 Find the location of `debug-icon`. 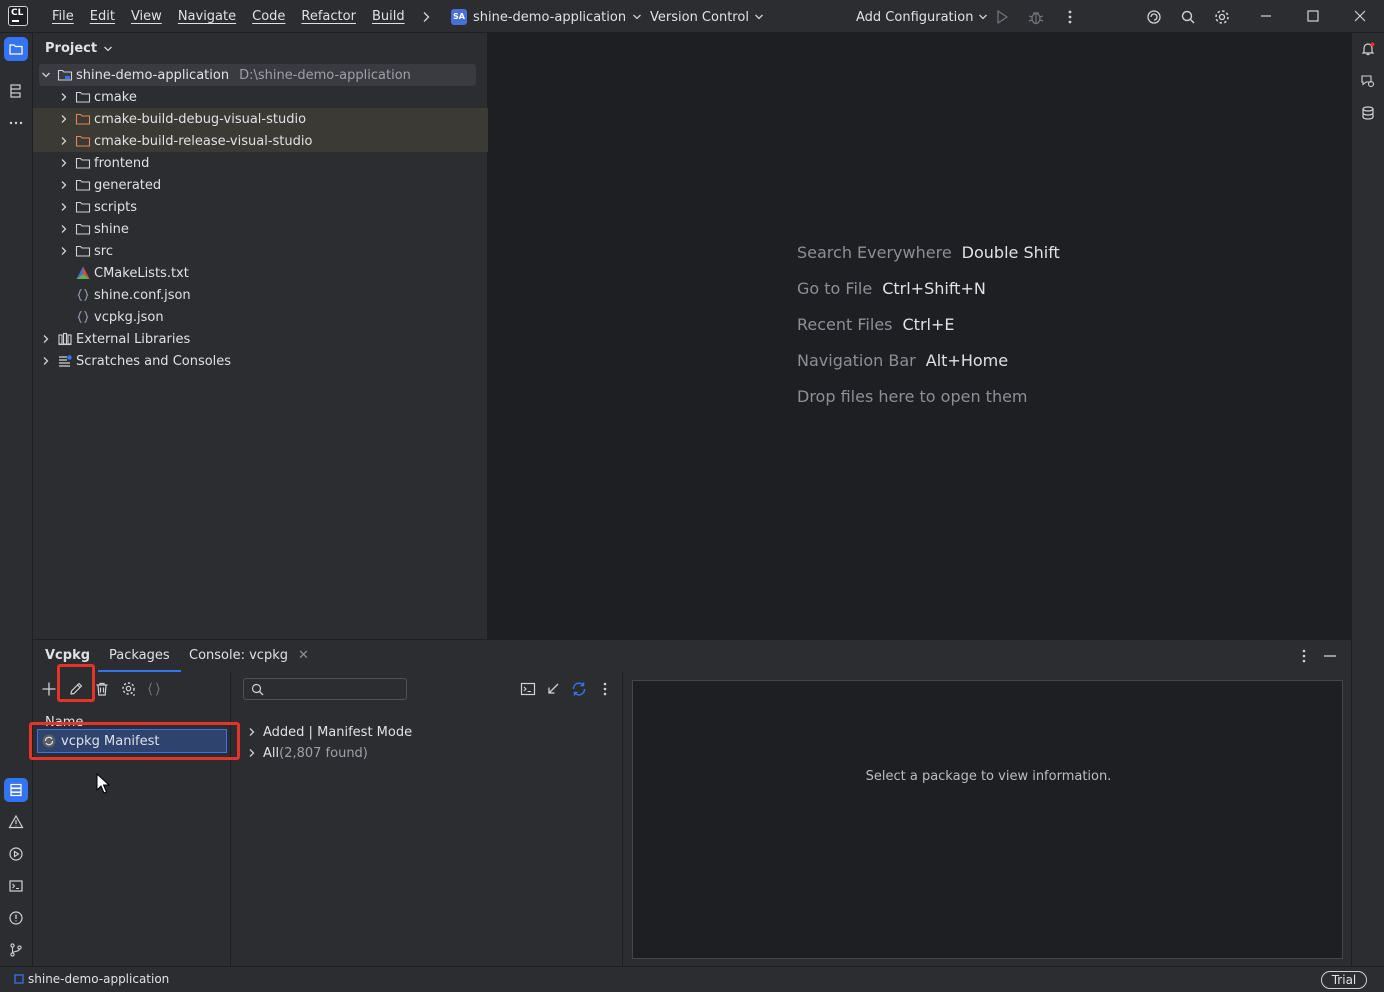

debug-icon is located at coordinates (1036, 17).